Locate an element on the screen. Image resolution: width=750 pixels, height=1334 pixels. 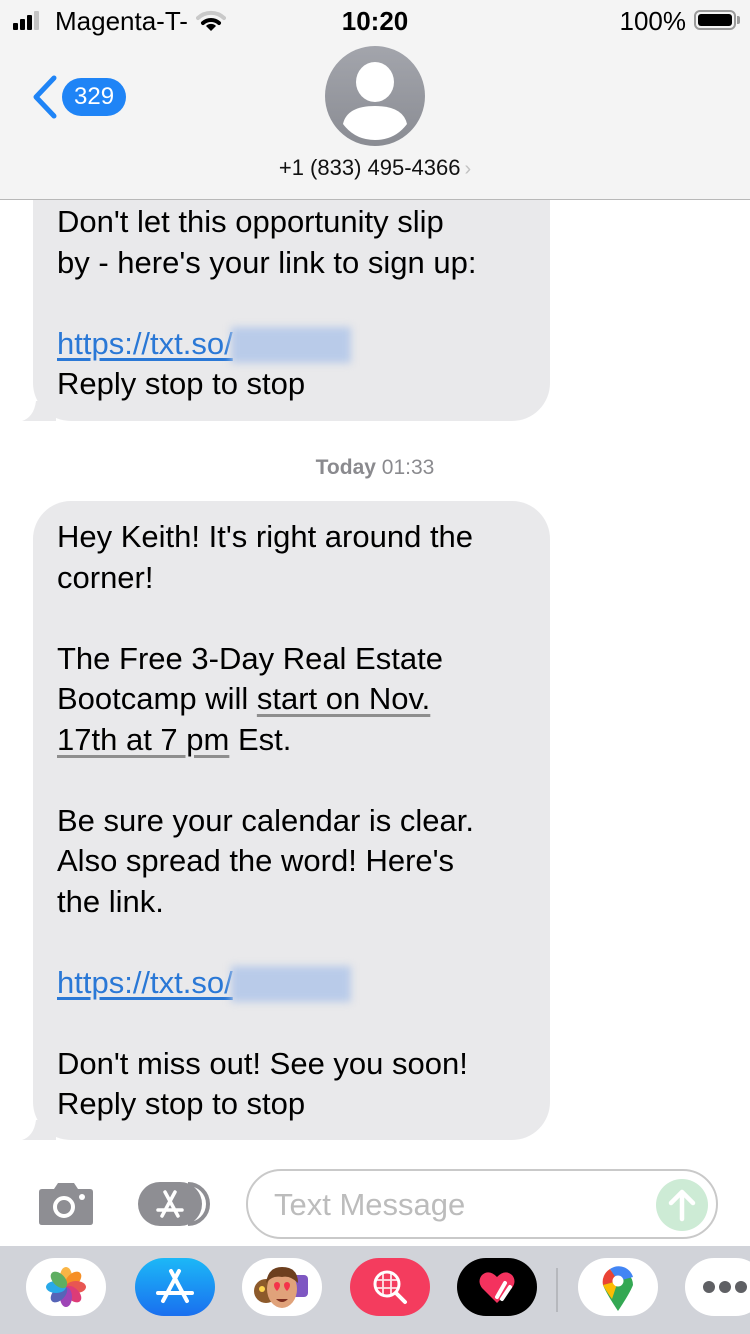
battery-tip is located at coordinates (738, 20).